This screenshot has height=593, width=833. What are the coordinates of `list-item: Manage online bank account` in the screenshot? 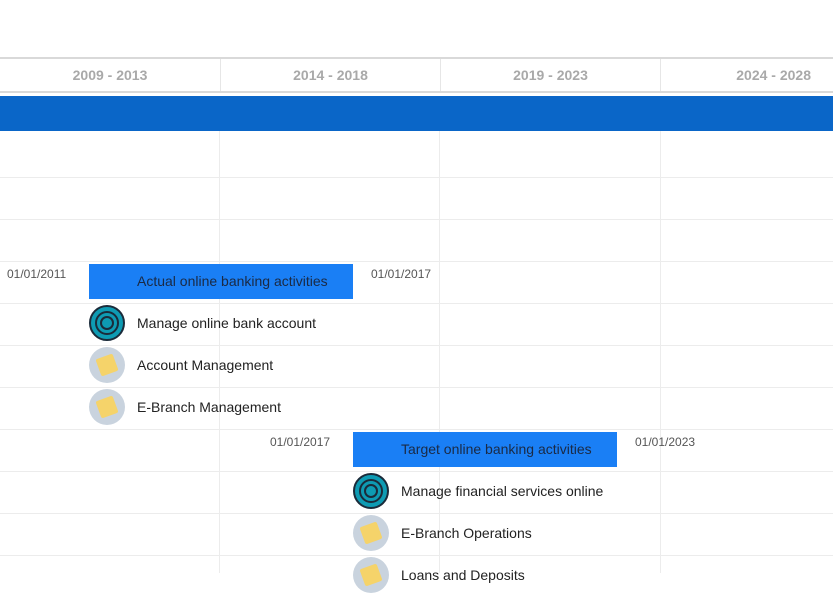 It's located at (202, 323).